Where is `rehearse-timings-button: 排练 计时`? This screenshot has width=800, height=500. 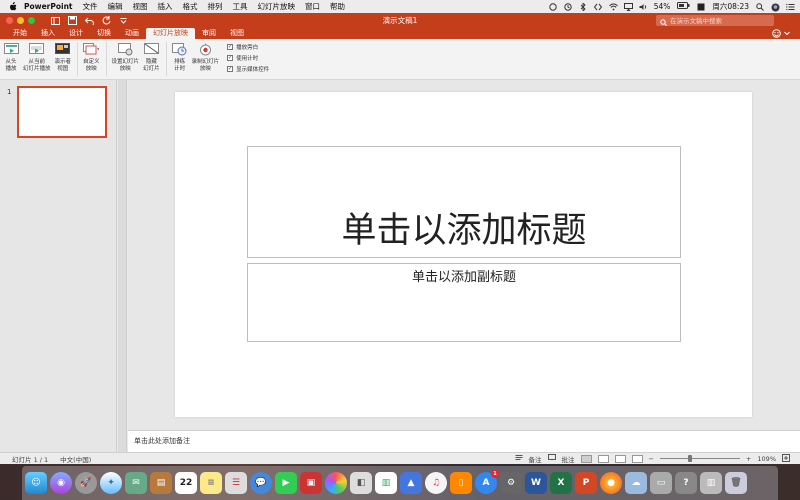
rehearse-timings-button: 排练 计时 is located at coordinates (180, 55).